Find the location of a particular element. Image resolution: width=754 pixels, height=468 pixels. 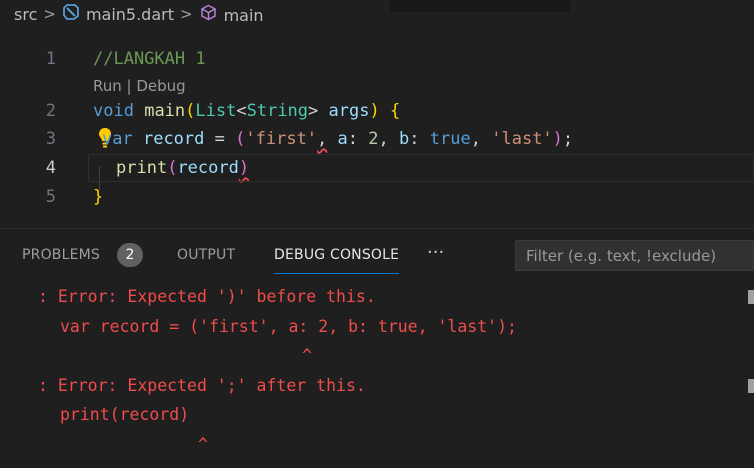

function-cube-icon is located at coordinates (208, 12).